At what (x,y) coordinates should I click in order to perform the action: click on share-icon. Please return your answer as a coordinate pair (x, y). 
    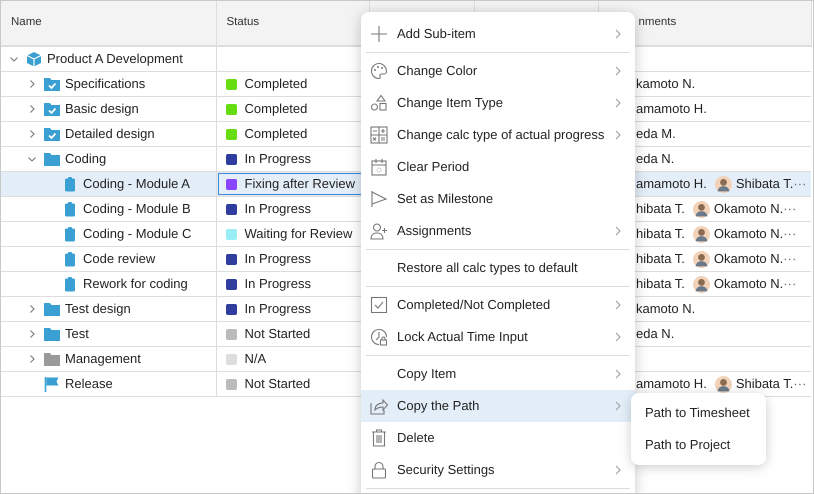
    Looking at the image, I should click on (379, 406).